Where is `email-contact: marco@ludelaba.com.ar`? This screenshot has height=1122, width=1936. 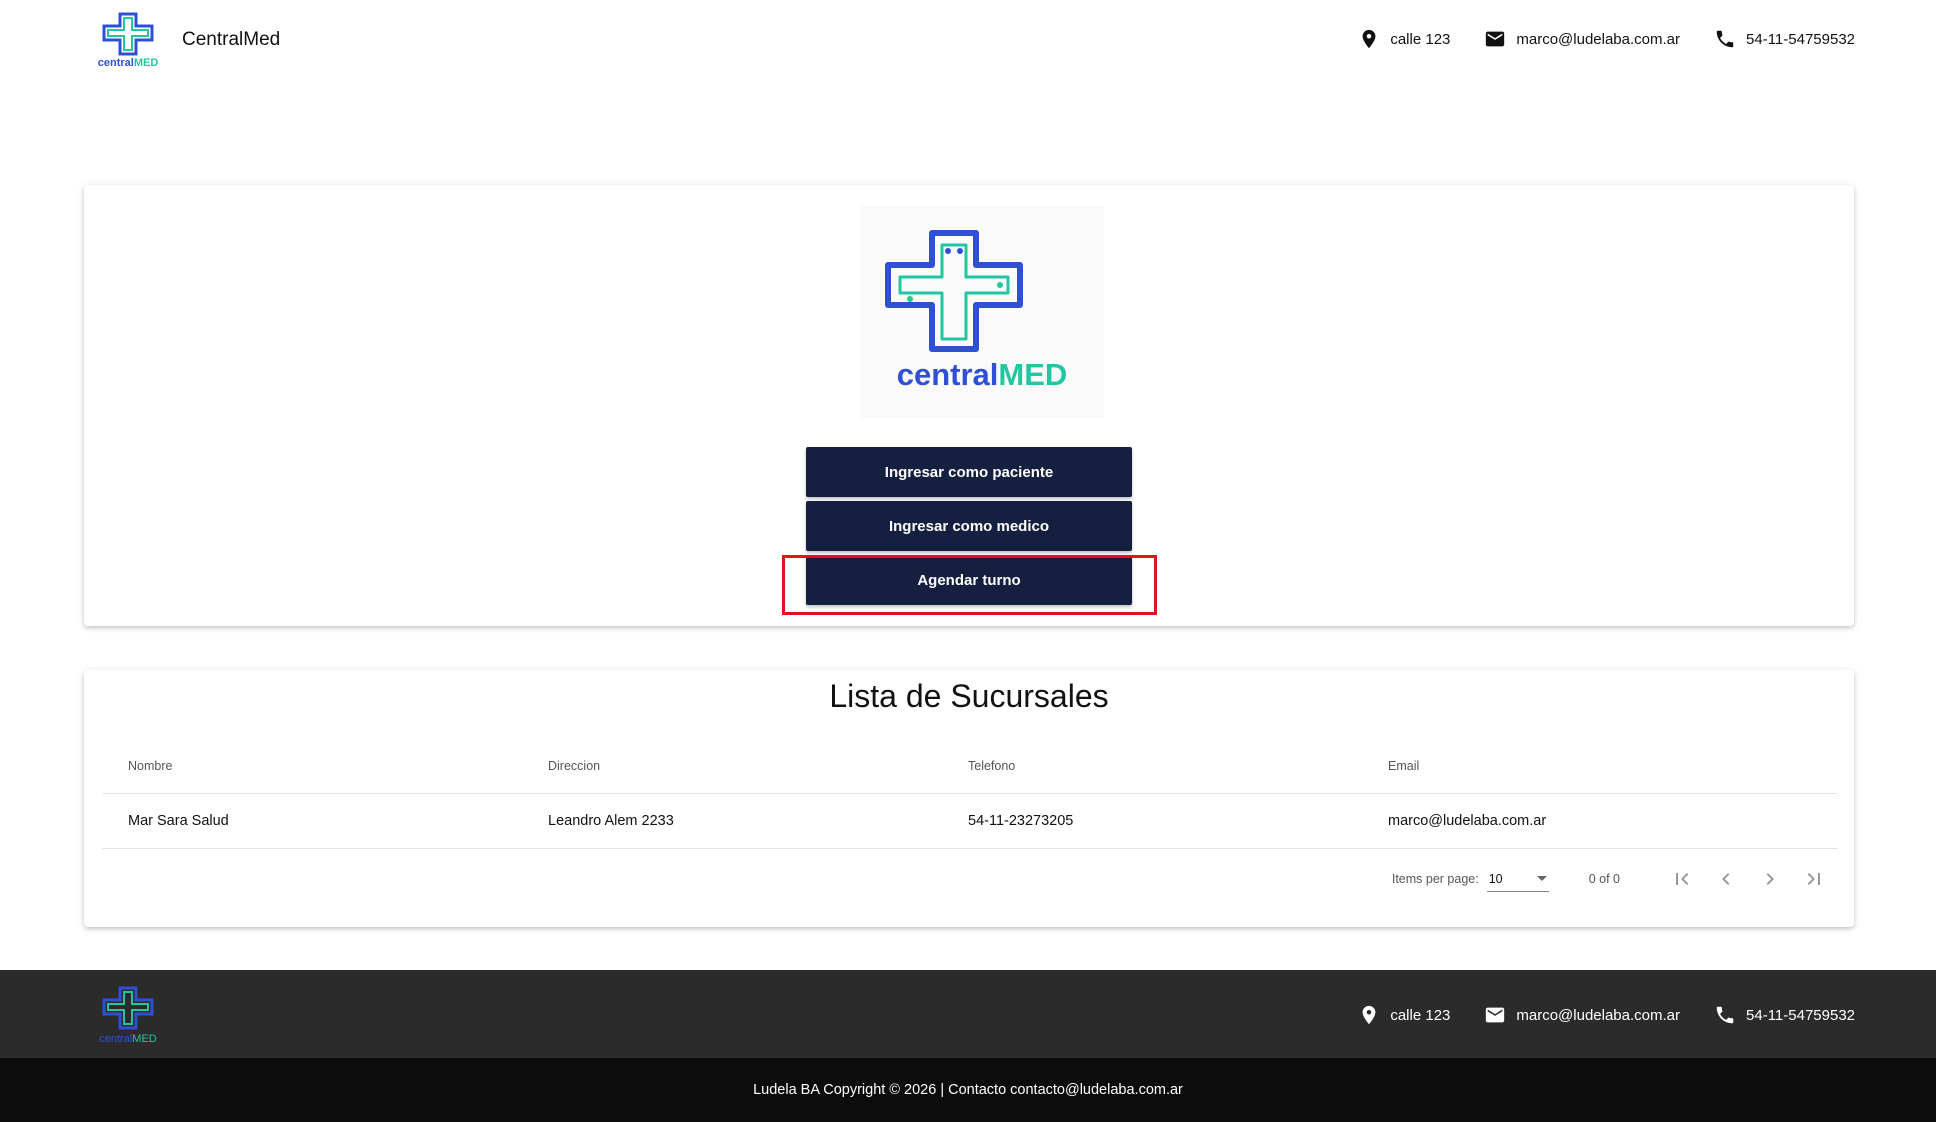 email-contact: marco@ludelaba.com.ar is located at coordinates (1582, 39).